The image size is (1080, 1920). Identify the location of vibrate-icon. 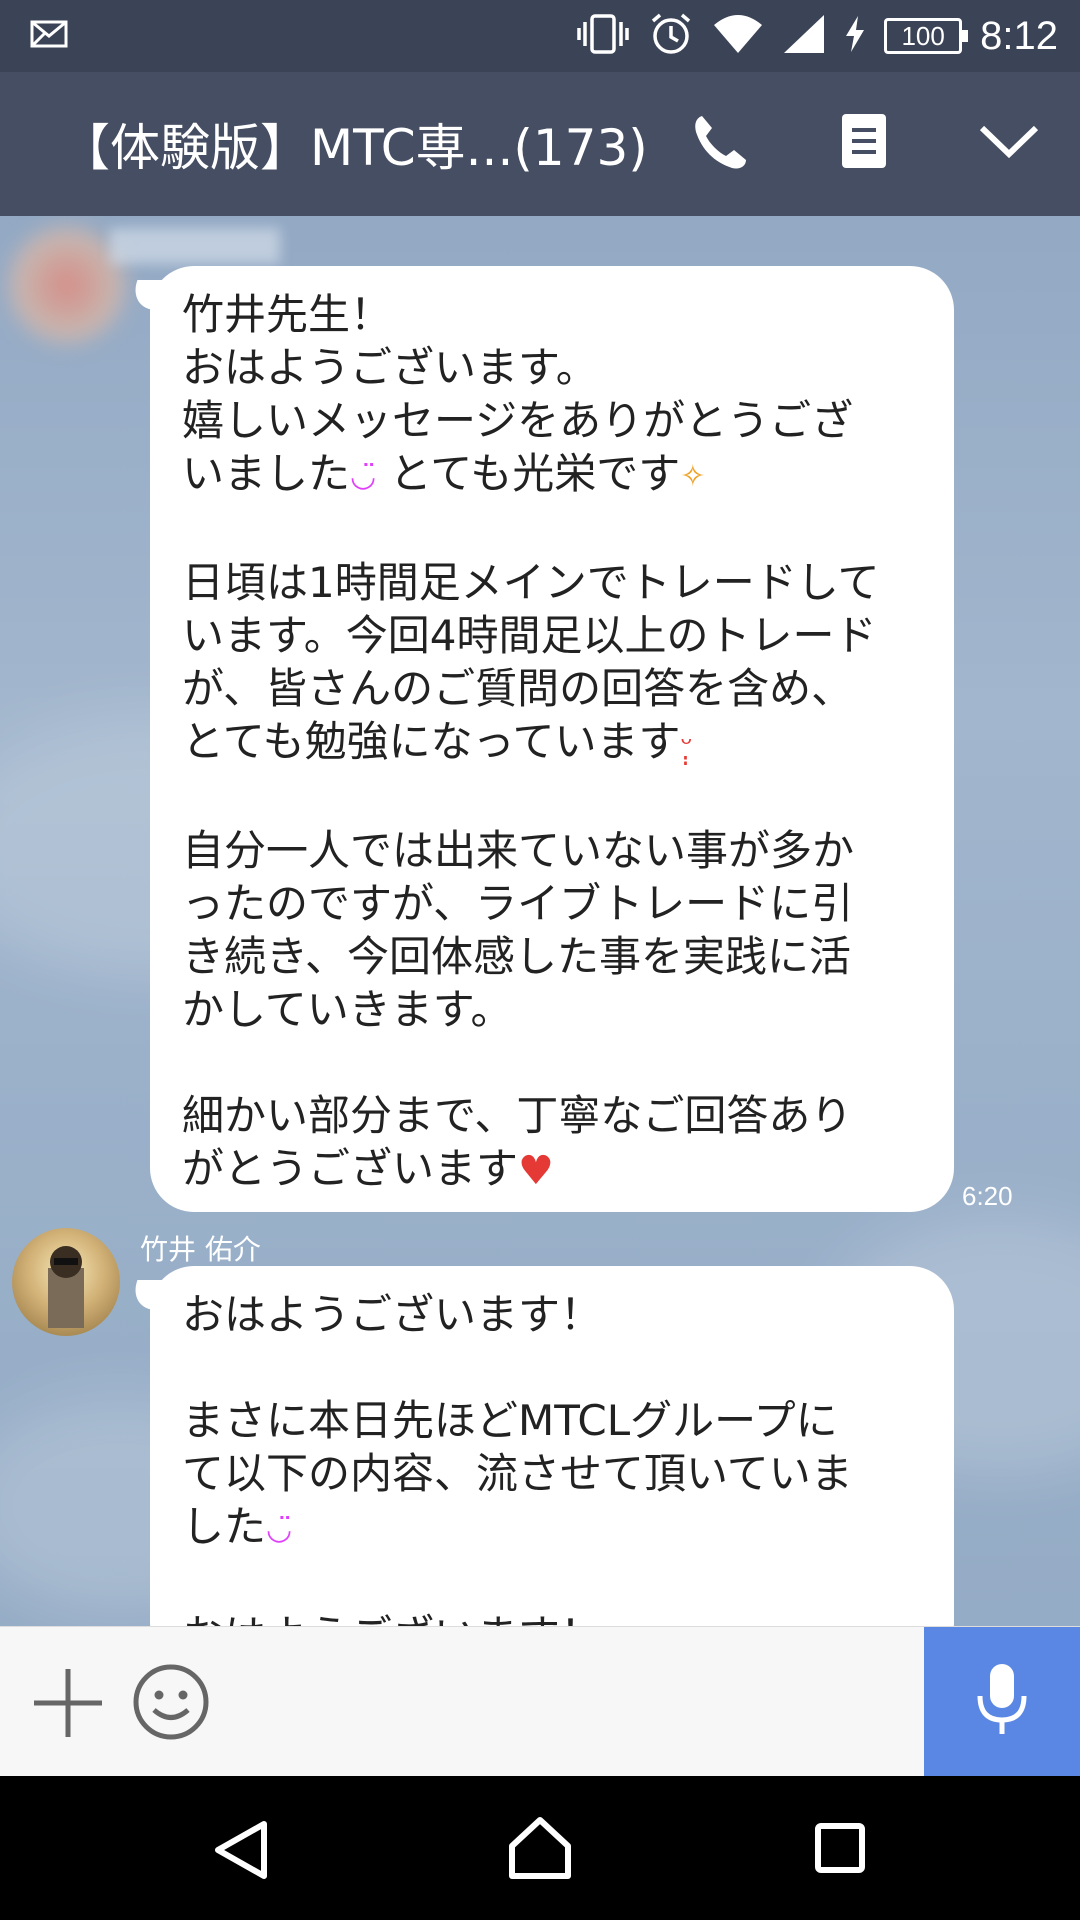
(603, 36).